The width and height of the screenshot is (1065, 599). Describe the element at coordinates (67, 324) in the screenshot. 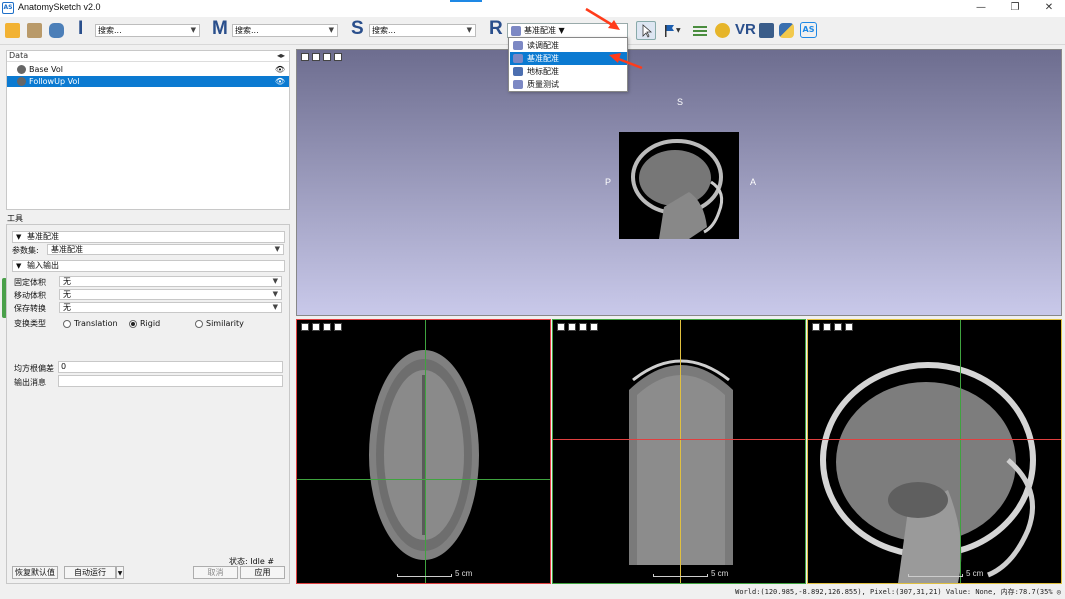

I see `radio-translation` at that location.